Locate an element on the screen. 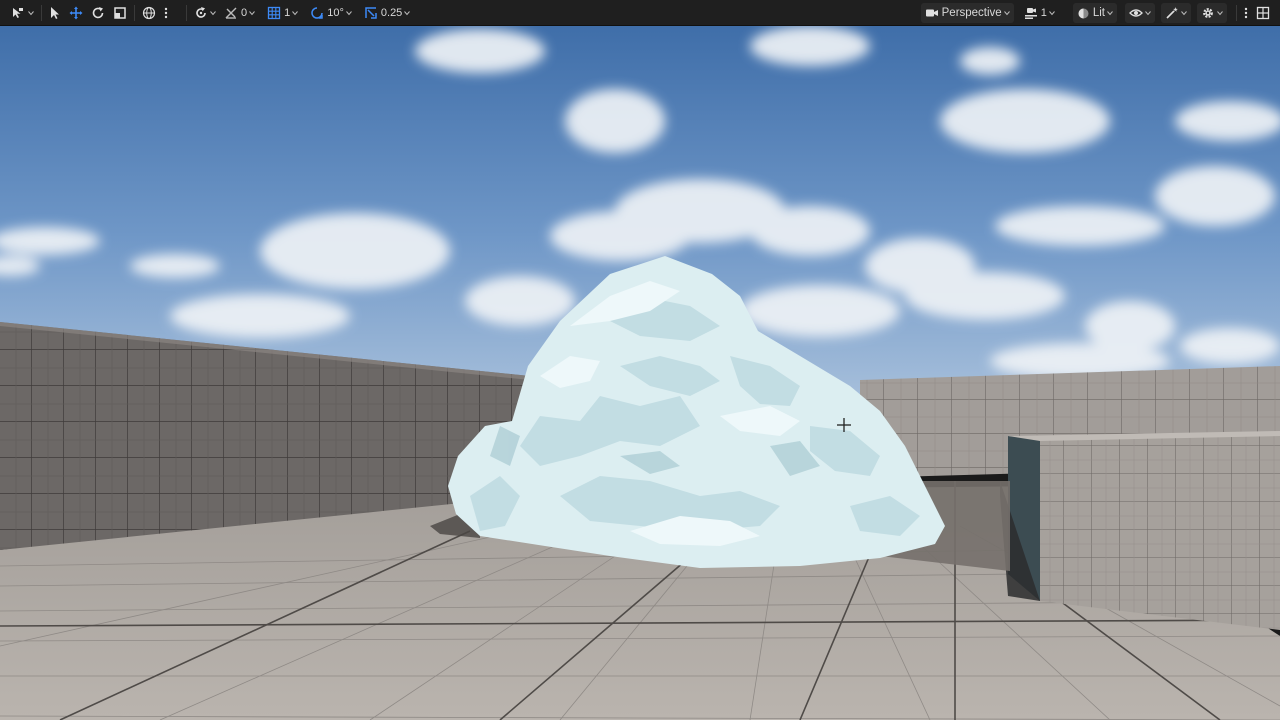  surface-snap-dropdown: 0 is located at coordinates (239, 13).